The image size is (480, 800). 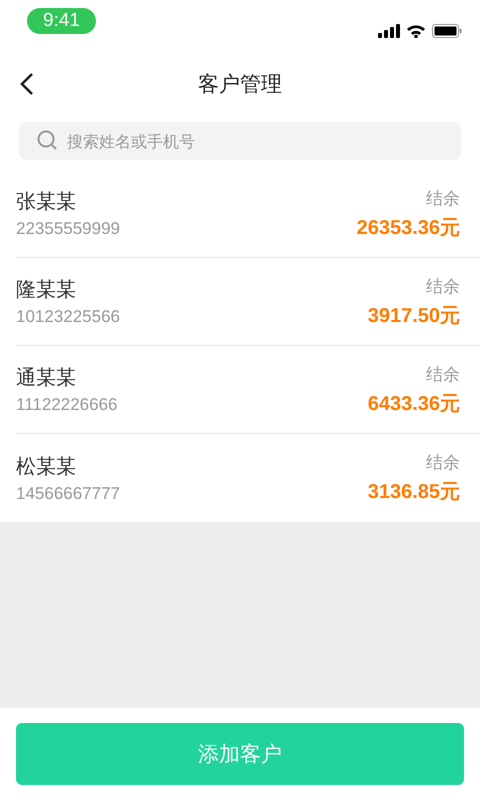 What do you see at coordinates (416, 31) in the screenshot?
I see `wifi-icon` at bounding box center [416, 31].